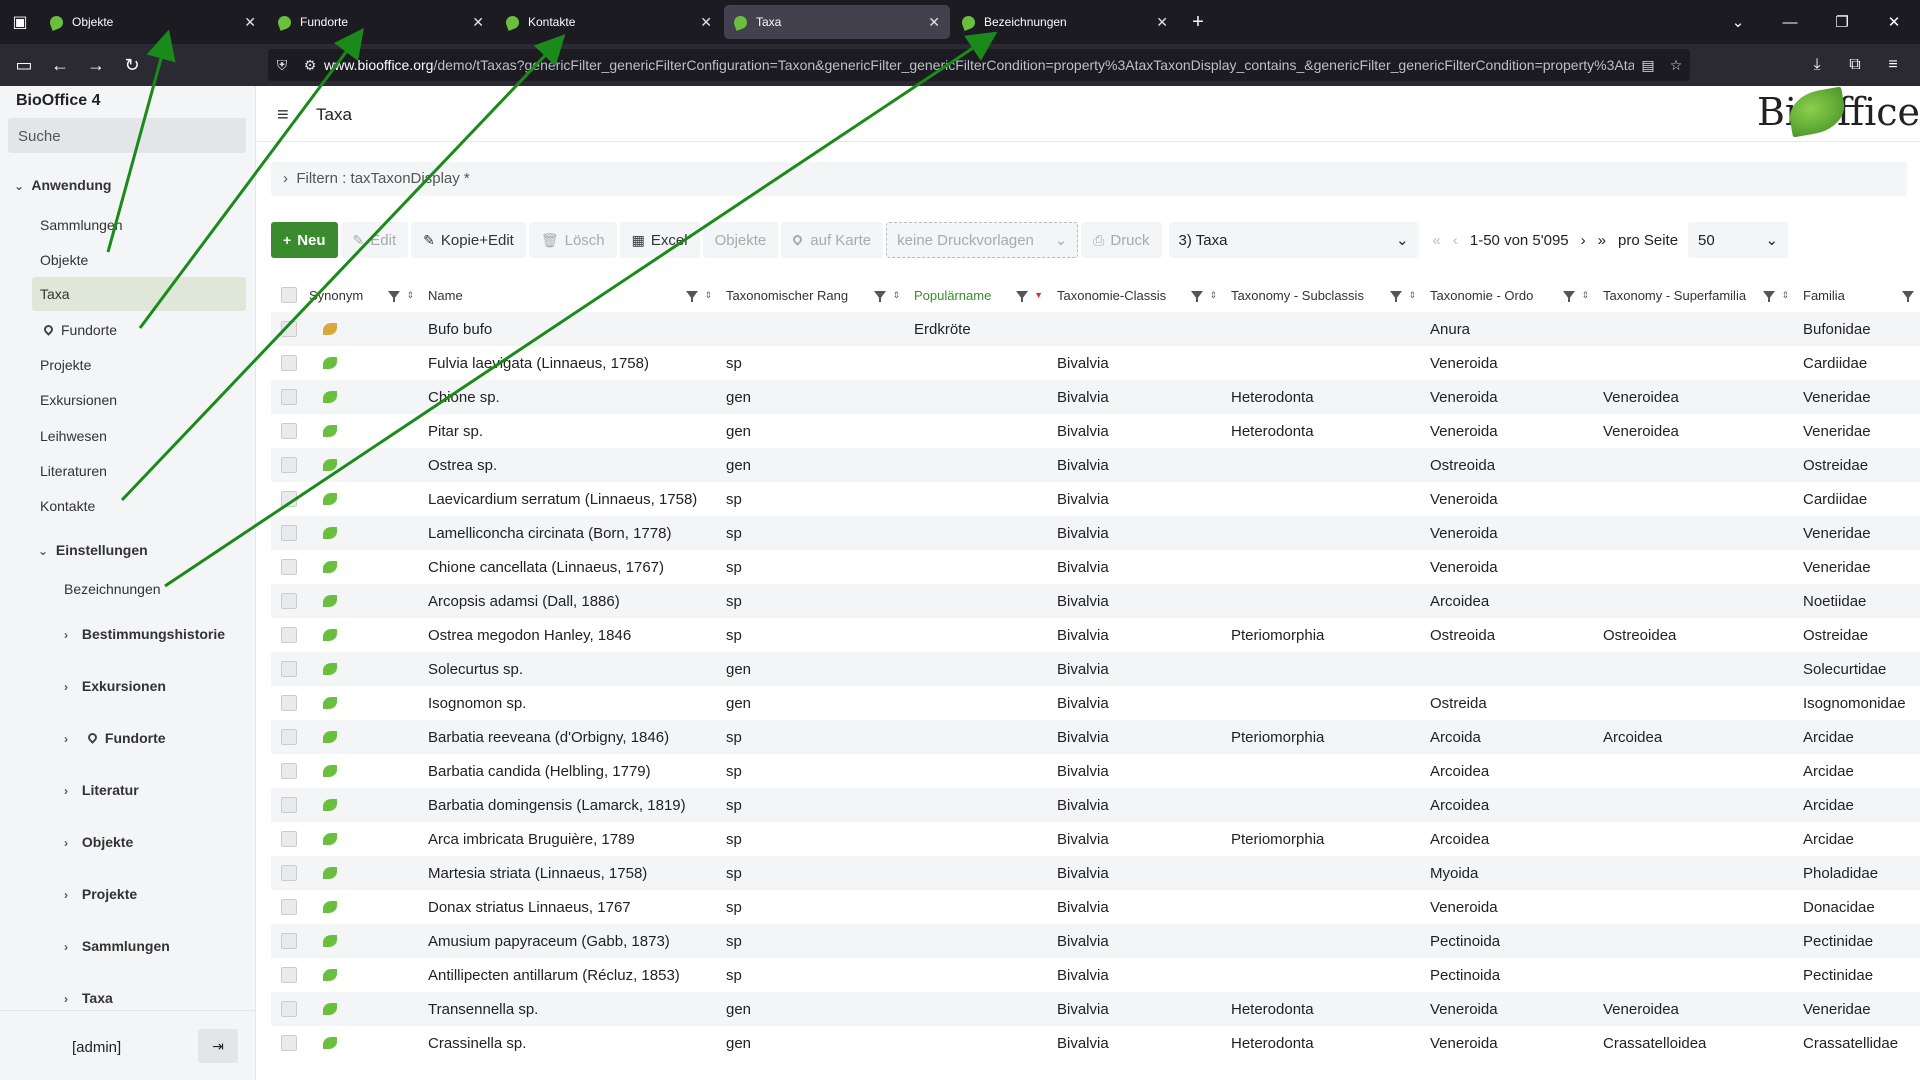  I want to click on sidebar-item-projekte: Projekte, so click(128, 365).